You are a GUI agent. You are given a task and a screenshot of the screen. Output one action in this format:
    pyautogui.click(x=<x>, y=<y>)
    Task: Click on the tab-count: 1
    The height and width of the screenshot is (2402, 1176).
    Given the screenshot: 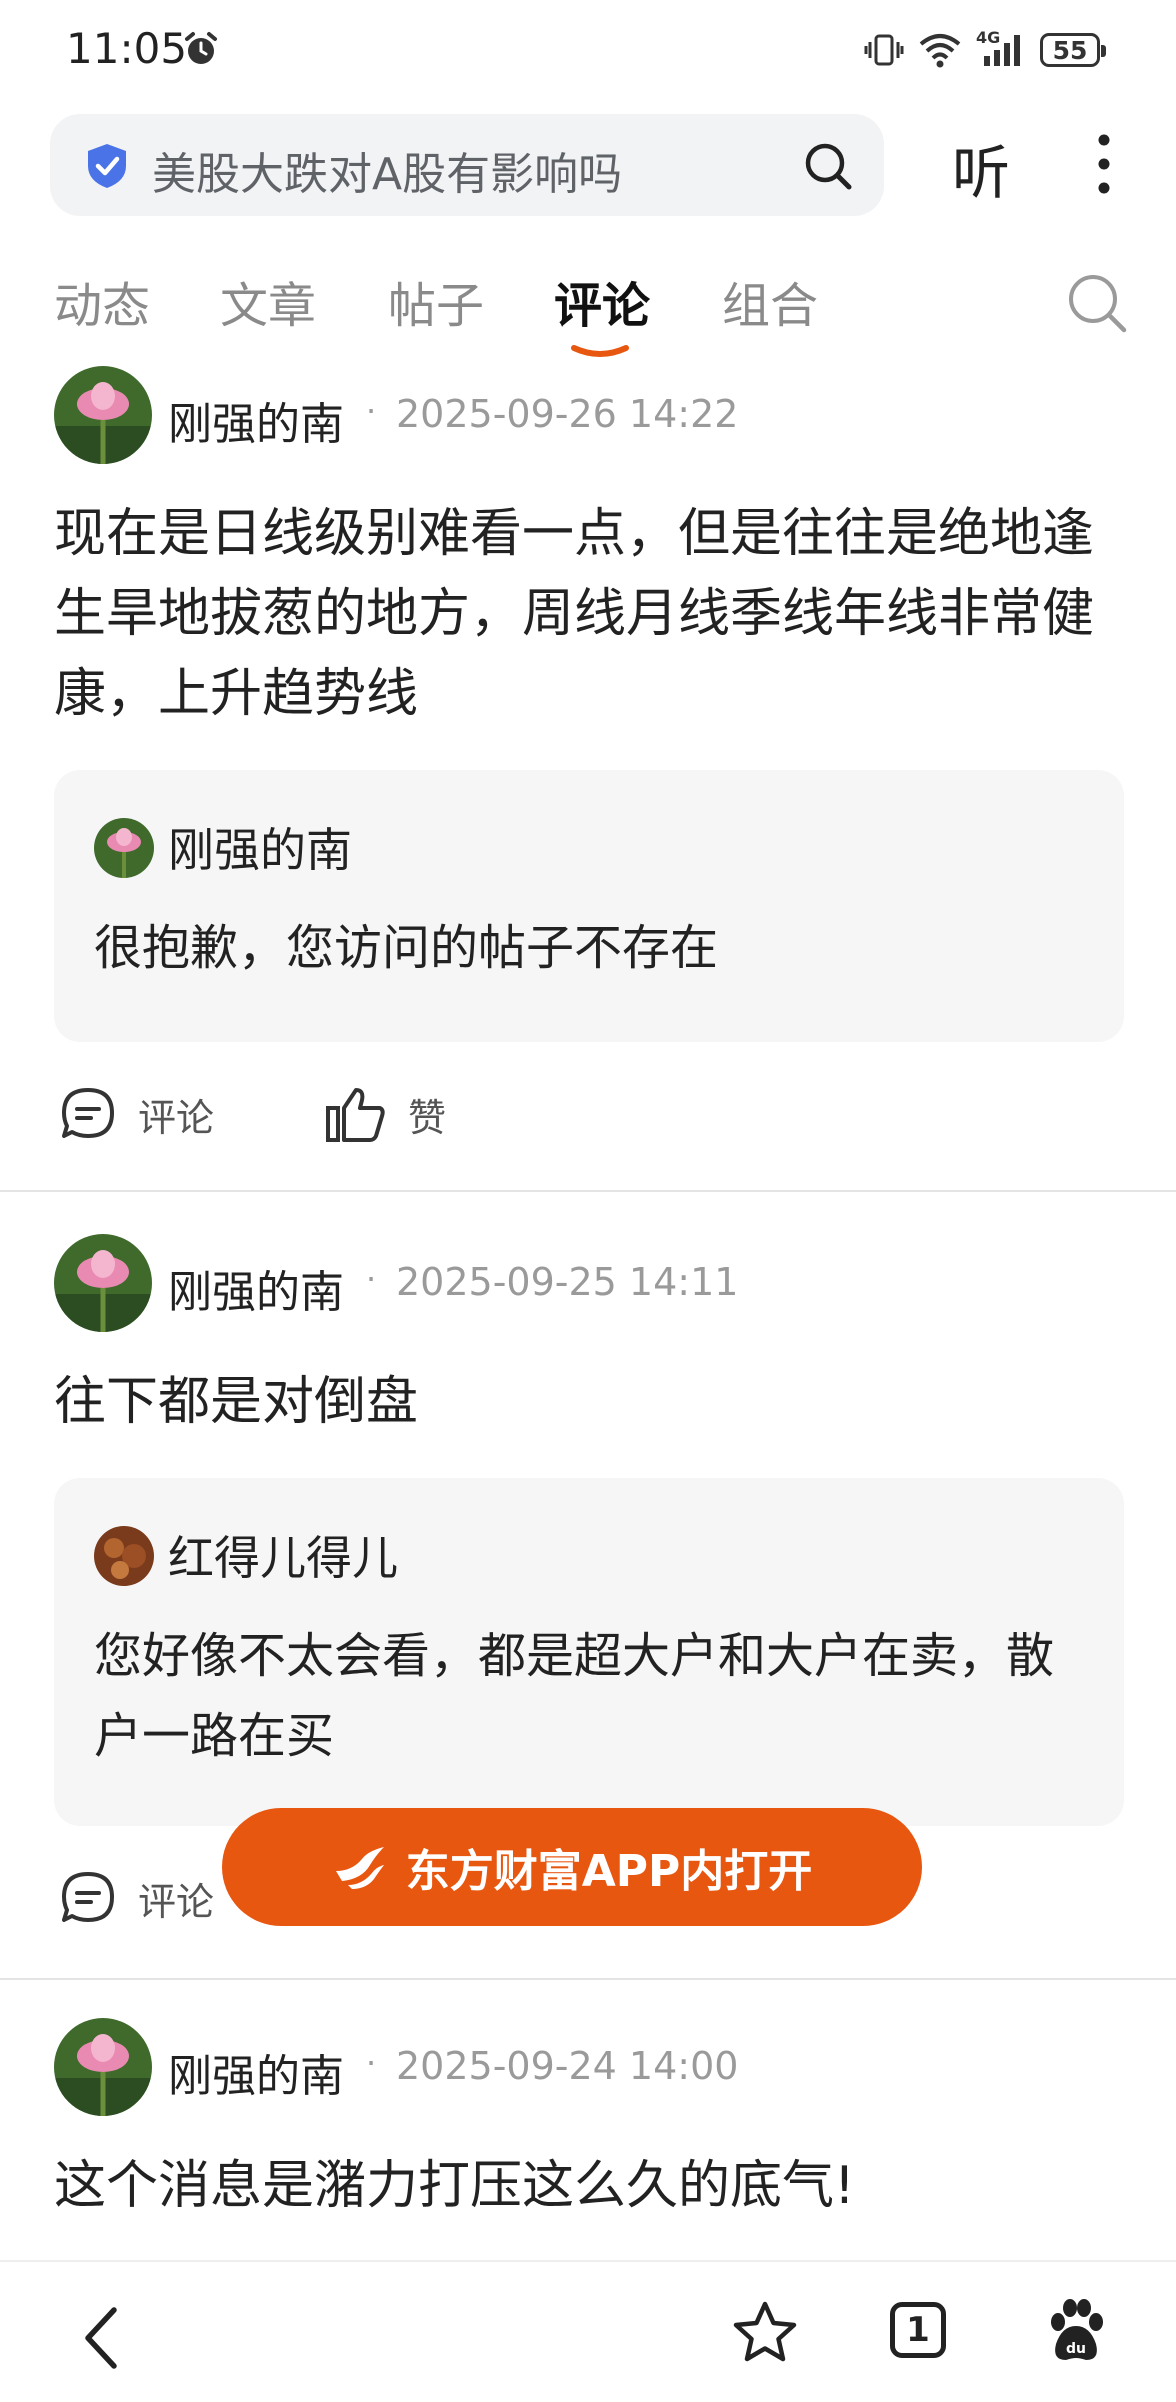 What is the action you would take?
    pyautogui.click(x=918, y=2330)
    